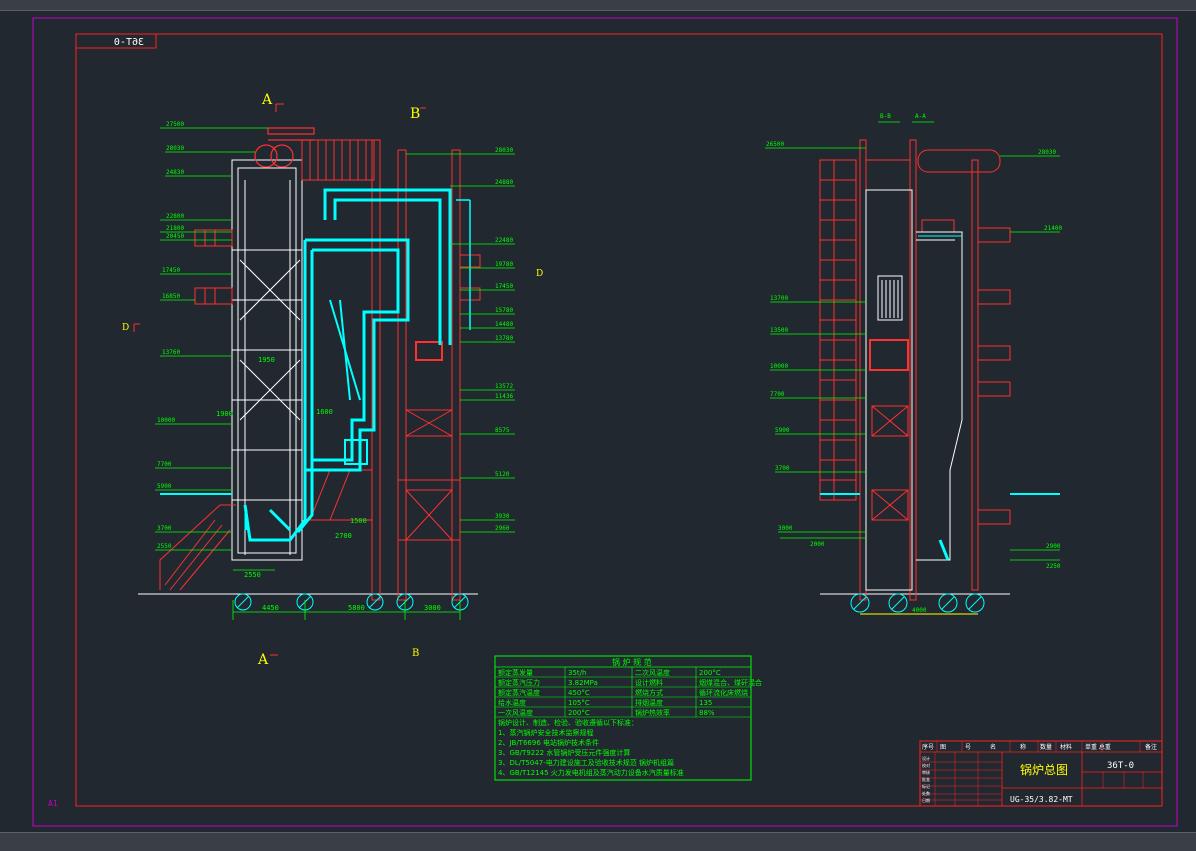 This screenshot has width=1196, height=851. Describe the element at coordinates (164, 546) in the screenshot. I see `elev-left-13: 2550` at that location.